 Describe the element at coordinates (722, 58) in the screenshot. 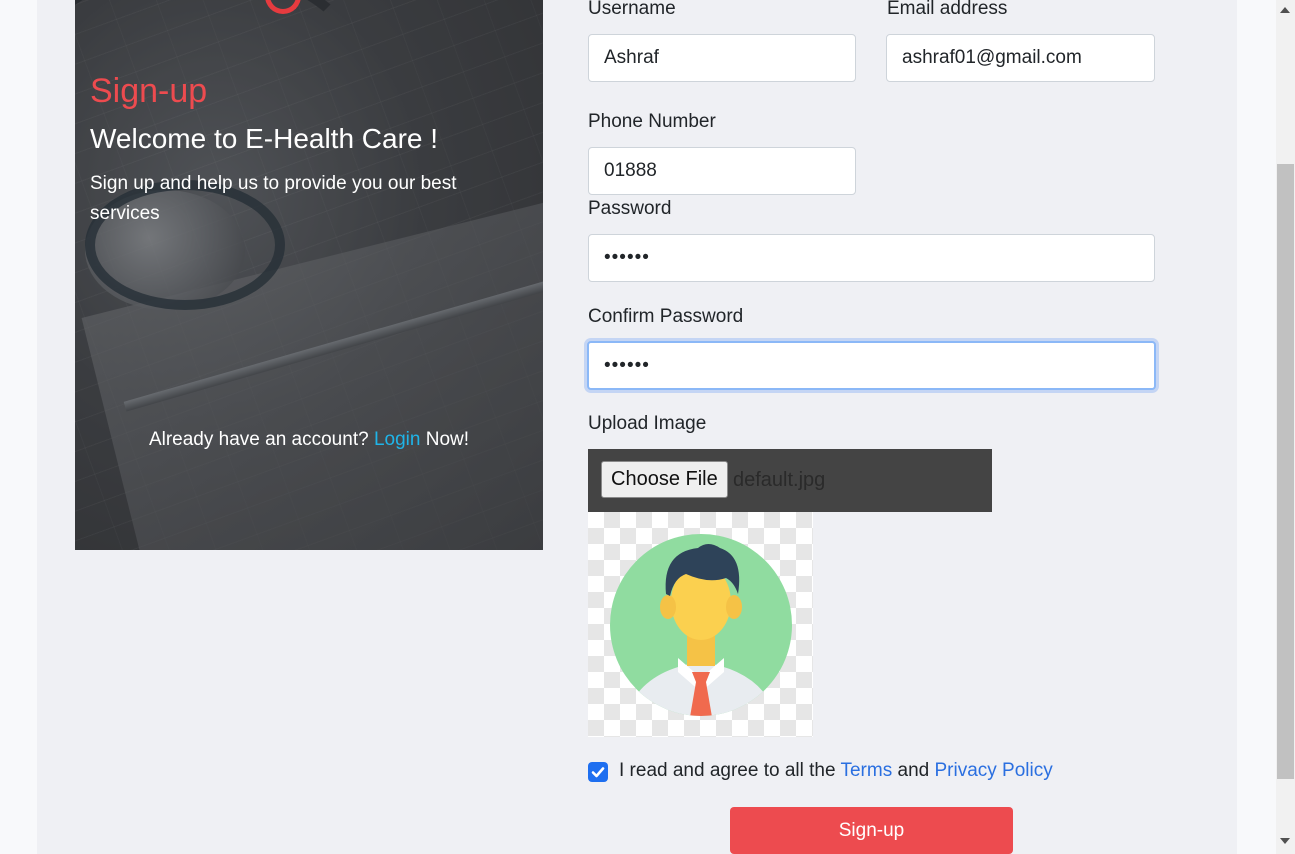

I see `username-input` at that location.